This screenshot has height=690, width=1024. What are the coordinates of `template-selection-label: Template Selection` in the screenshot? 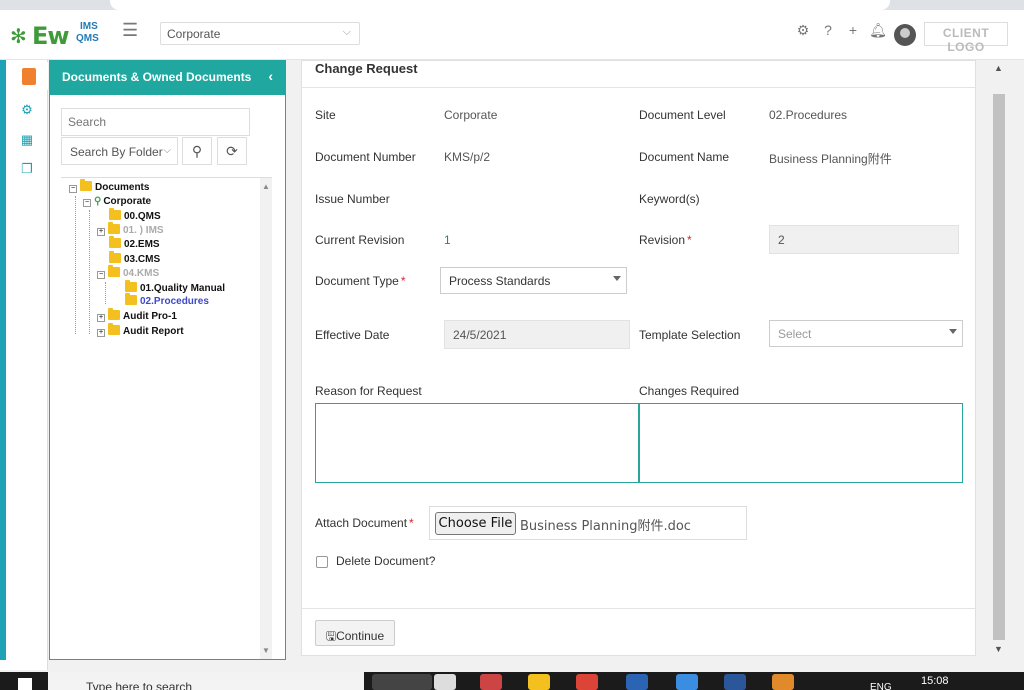 It's located at (690, 335).